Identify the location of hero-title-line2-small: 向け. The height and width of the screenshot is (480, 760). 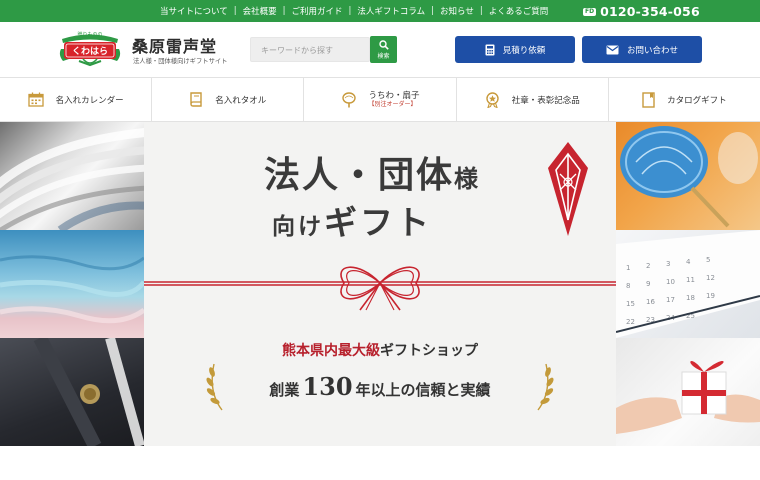
(298, 226).